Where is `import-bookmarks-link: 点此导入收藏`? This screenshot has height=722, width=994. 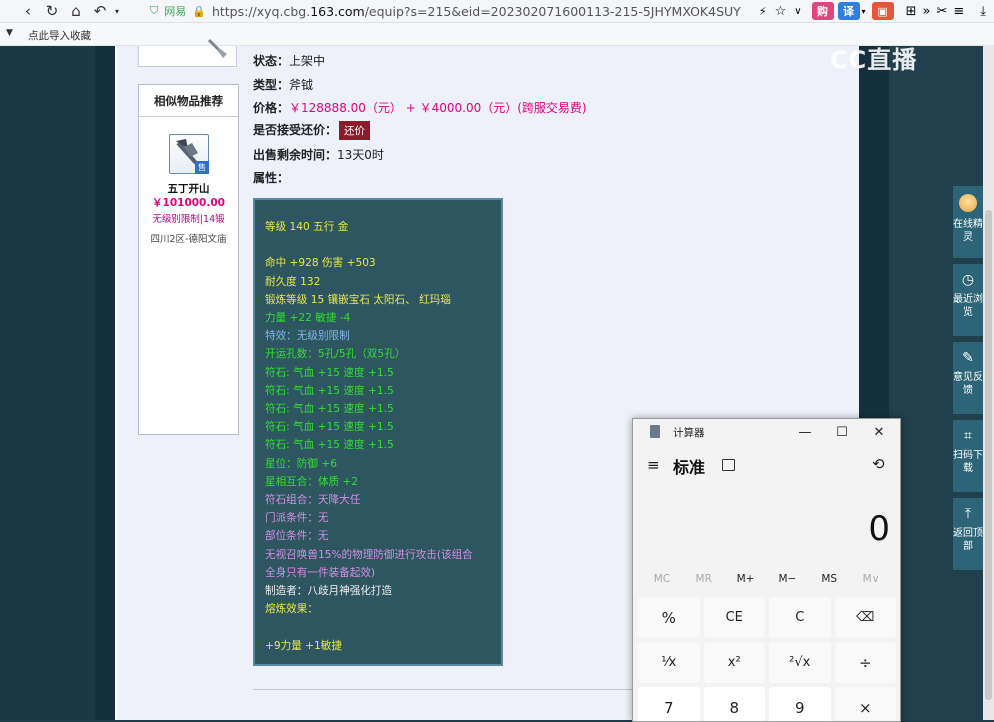
import-bookmarks-link: 点此导入收藏 is located at coordinates (59, 35).